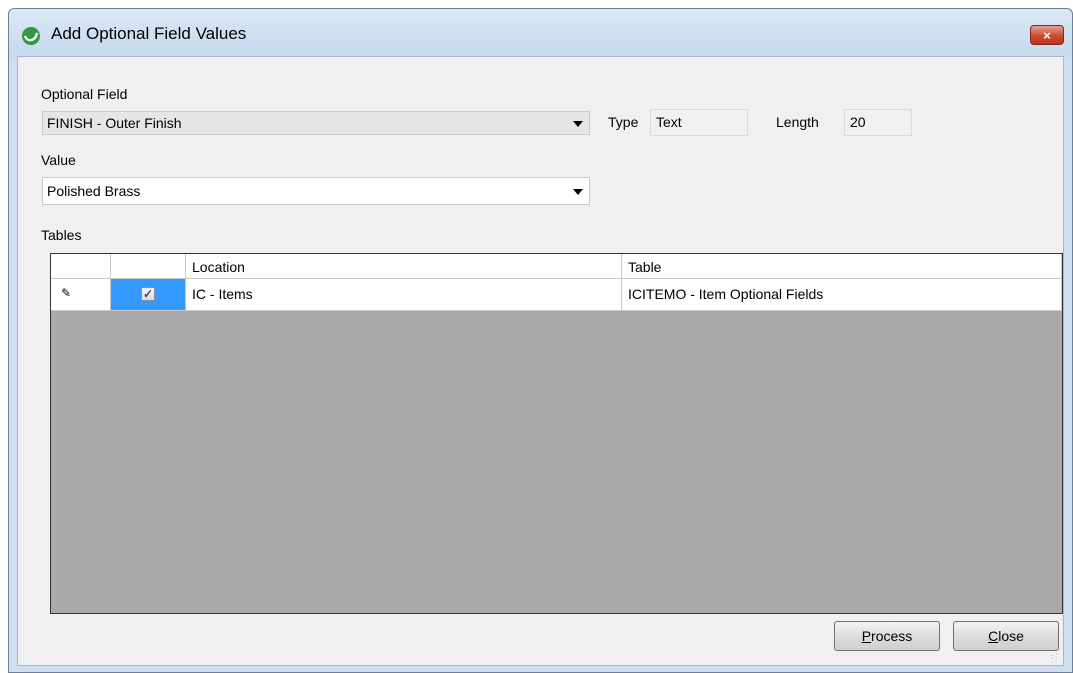 Image resolution: width=1073 pixels, height=673 pixels. I want to click on close-button: Close, so click(1006, 636).